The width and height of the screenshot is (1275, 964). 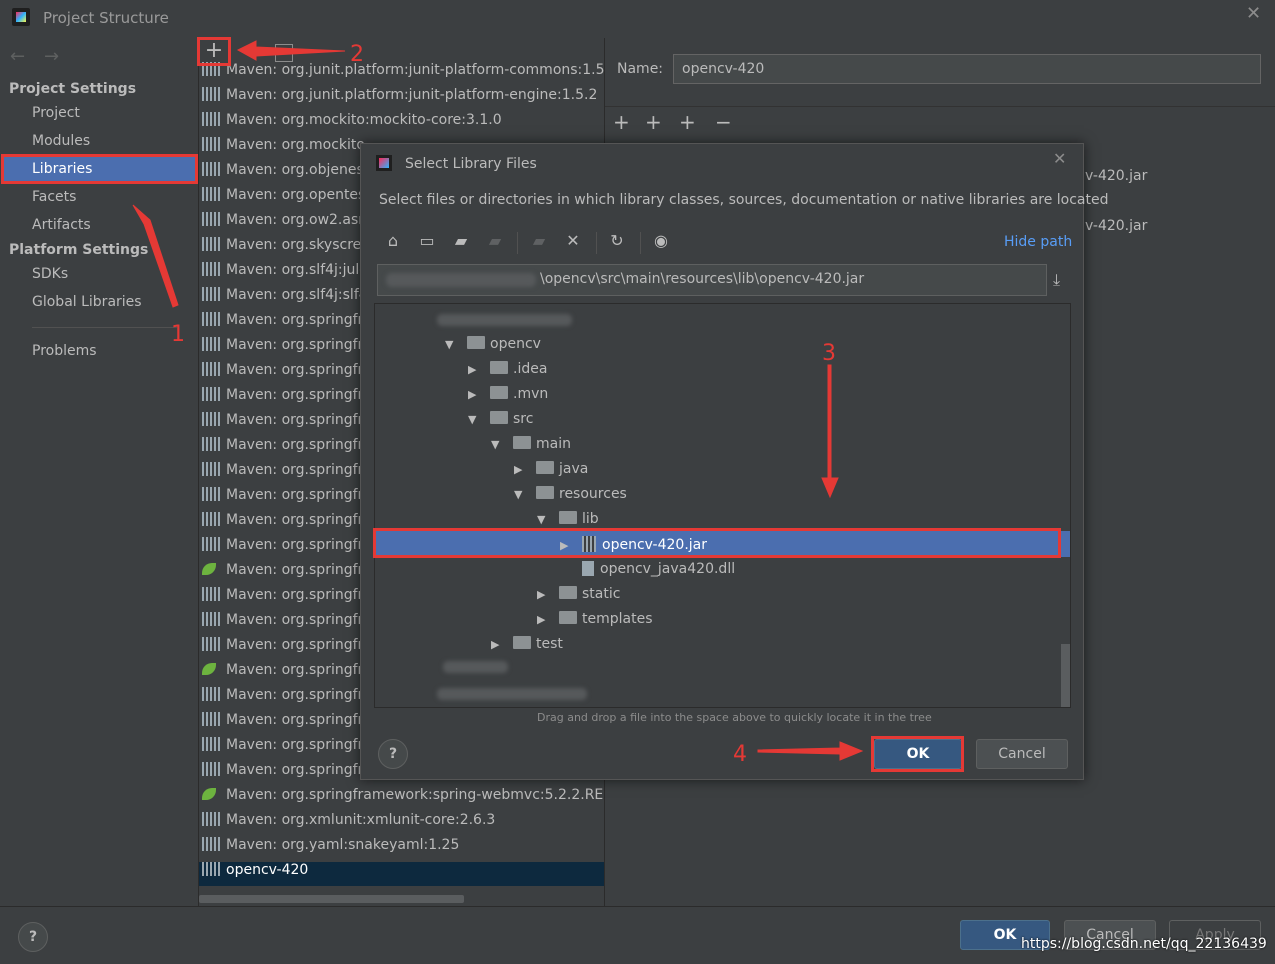 I want to click on annotation-number-4: 4, so click(x=740, y=754).